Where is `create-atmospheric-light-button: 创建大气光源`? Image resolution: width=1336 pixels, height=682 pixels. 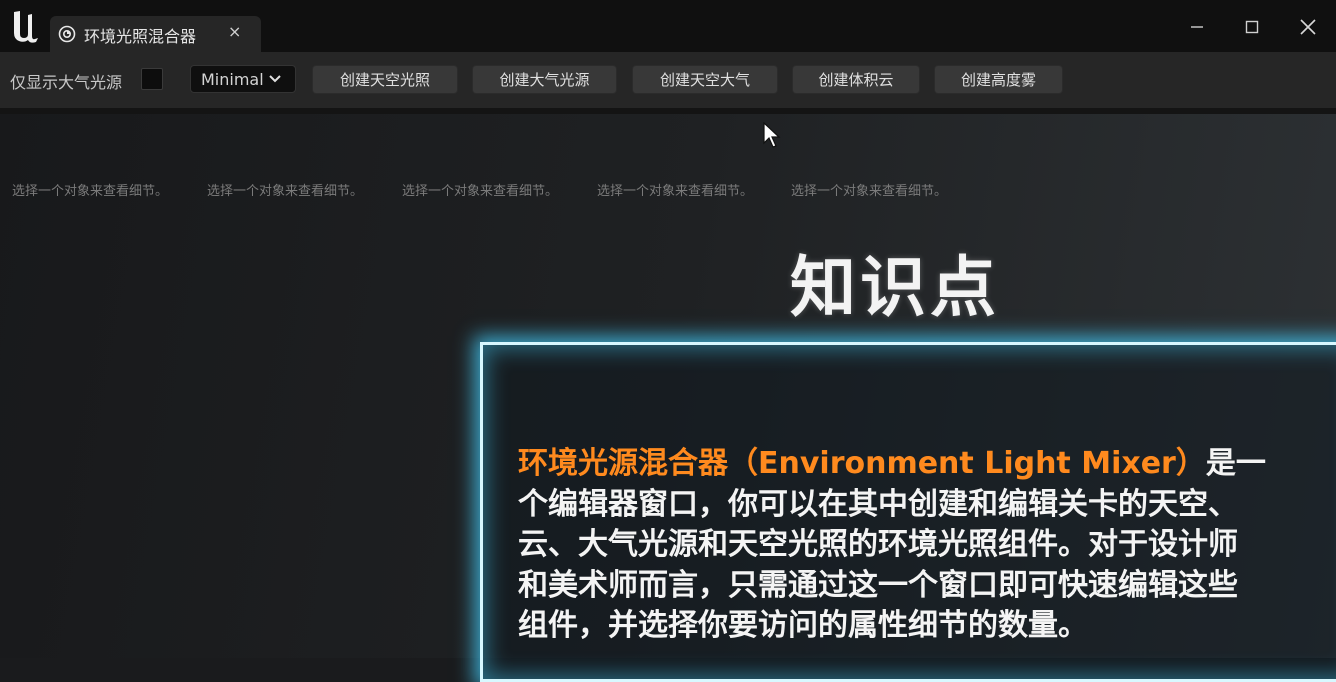
create-atmospheric-light-button: 创建大气光源 is located at coordinates (544, 79).